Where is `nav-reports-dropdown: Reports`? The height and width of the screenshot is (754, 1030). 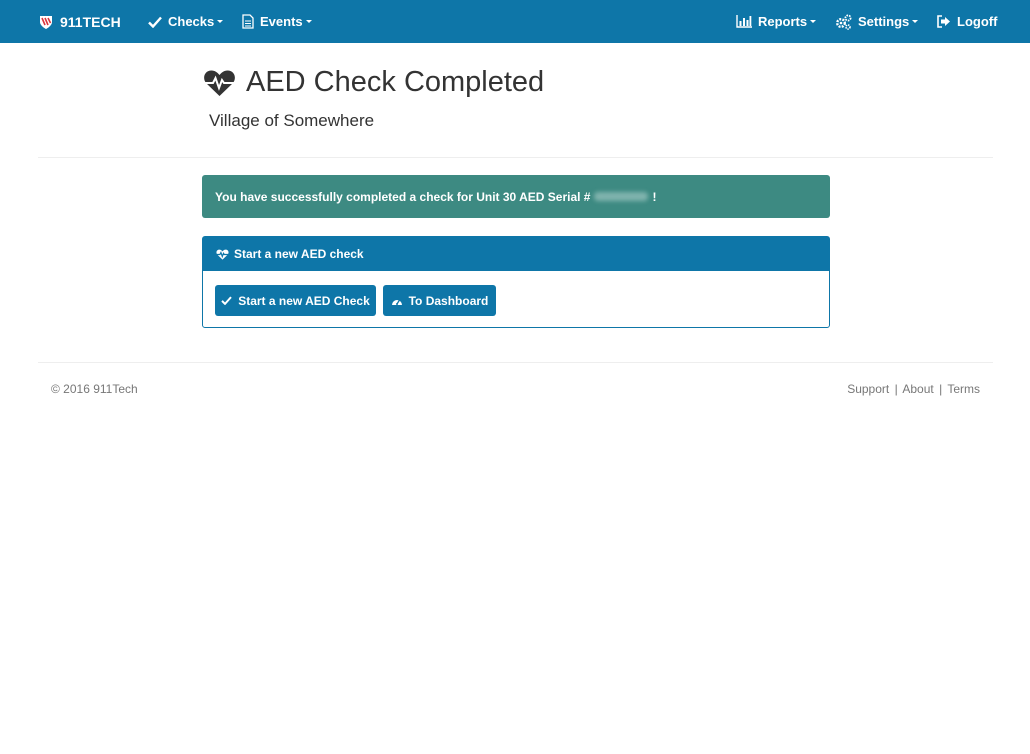 nav-reports-dropdown: Reports is located at coordinates (776, 21).